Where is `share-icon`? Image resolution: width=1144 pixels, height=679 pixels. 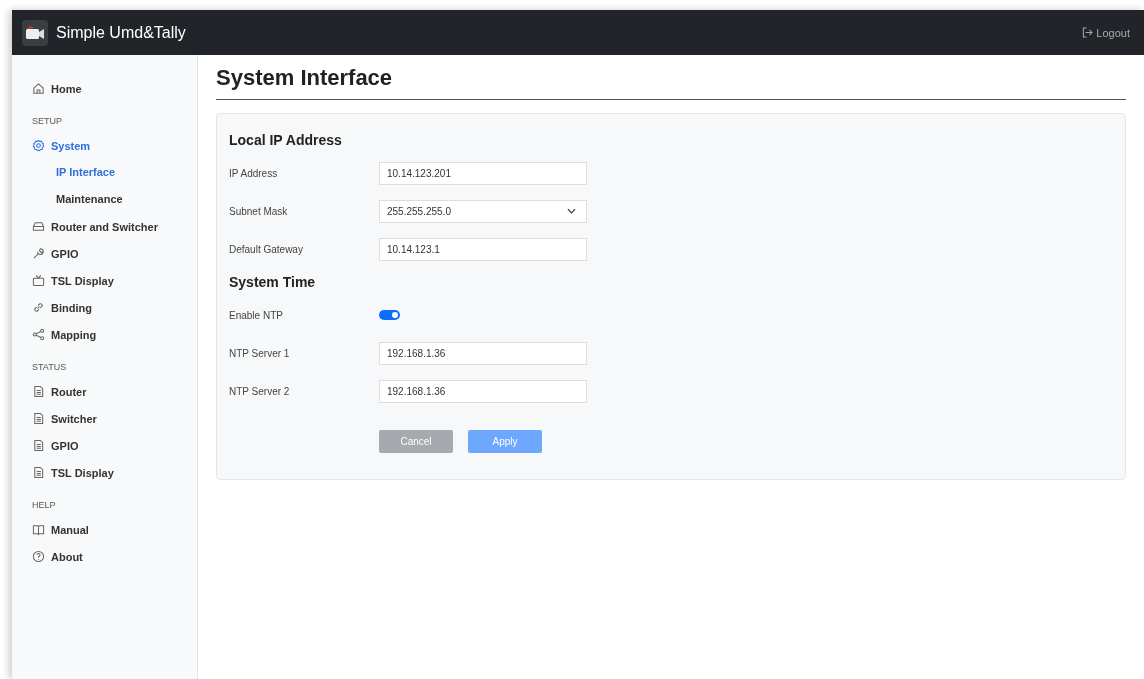
share-icon is located at coordinates (38, 334).